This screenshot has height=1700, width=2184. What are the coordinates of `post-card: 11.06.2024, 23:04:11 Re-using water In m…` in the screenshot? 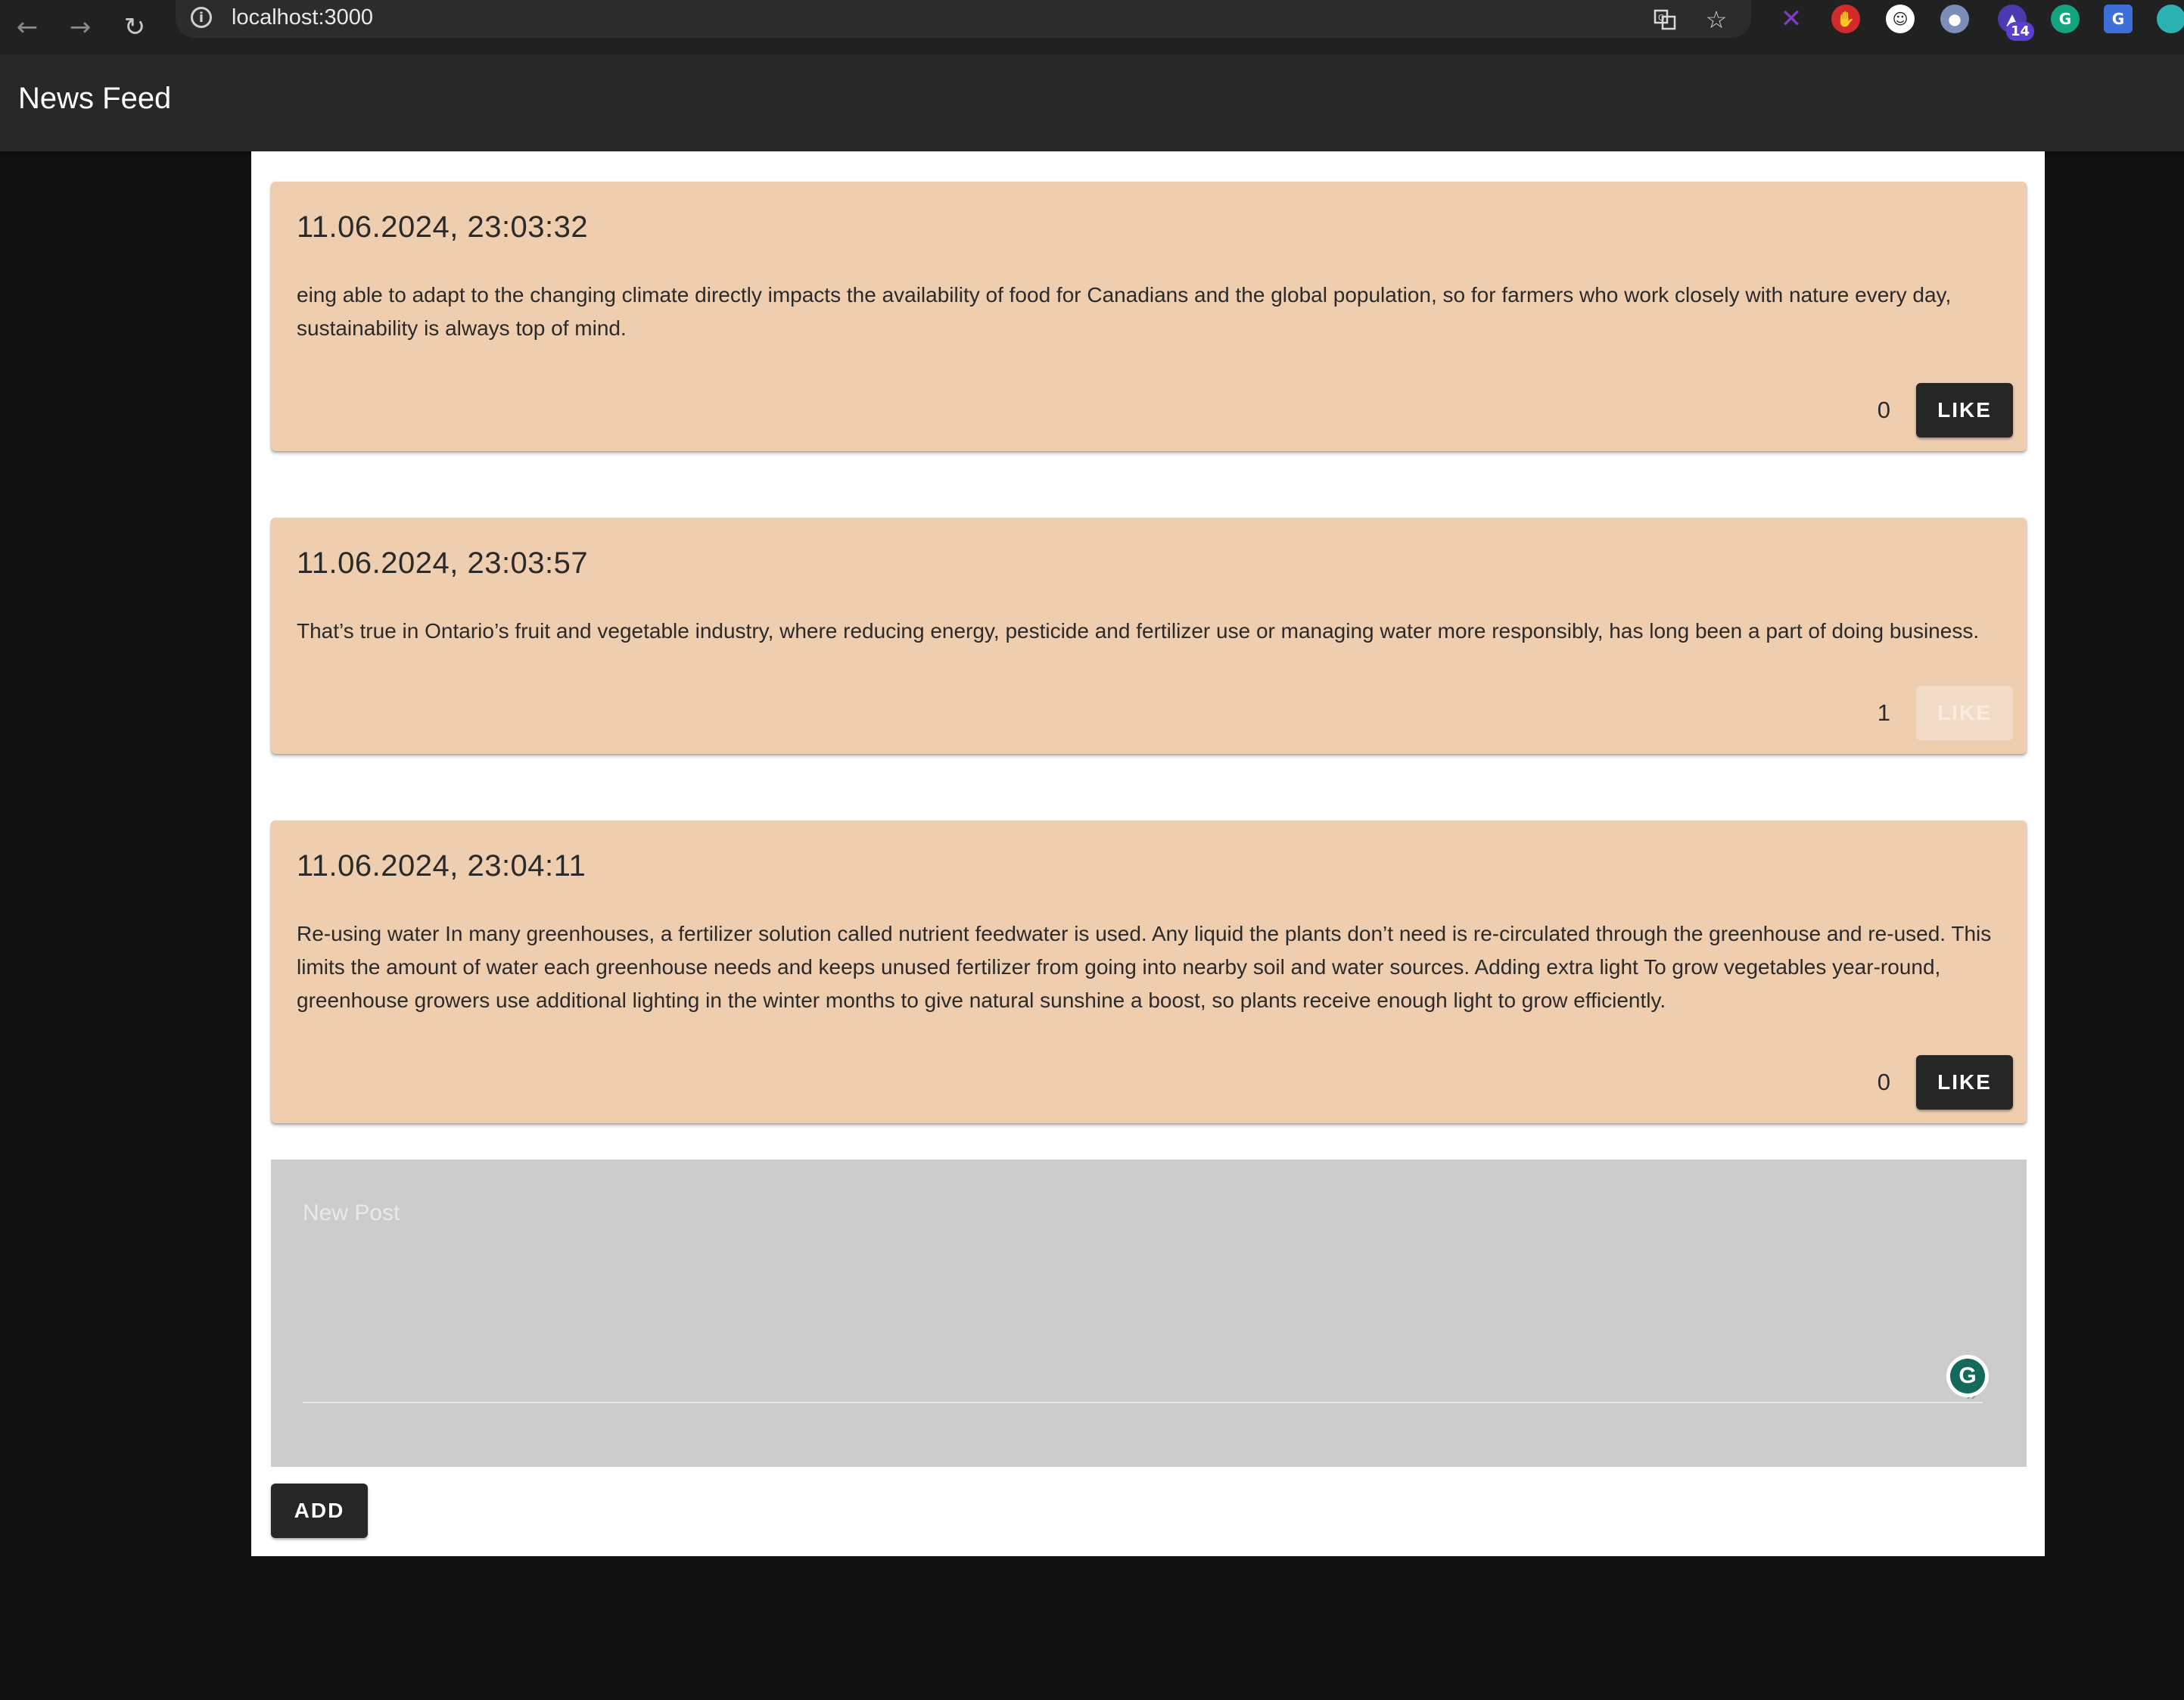 It's located at (1149, 972).